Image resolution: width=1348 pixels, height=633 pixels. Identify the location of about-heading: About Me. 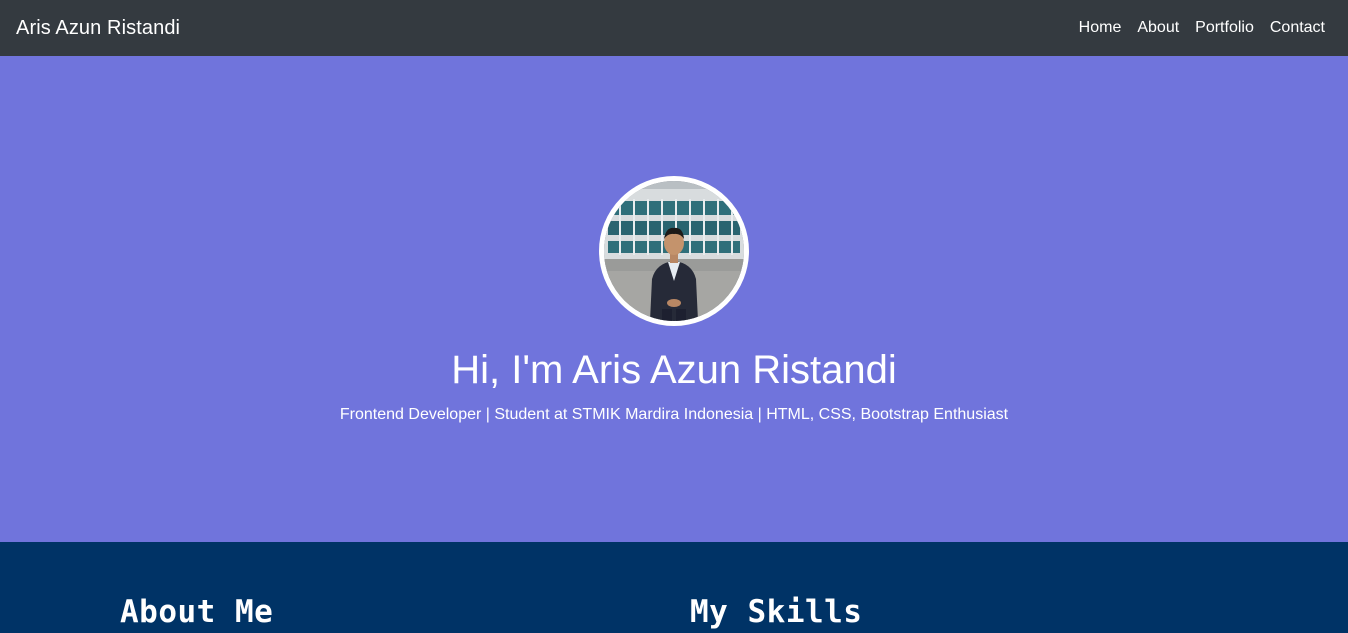
(197, 612).